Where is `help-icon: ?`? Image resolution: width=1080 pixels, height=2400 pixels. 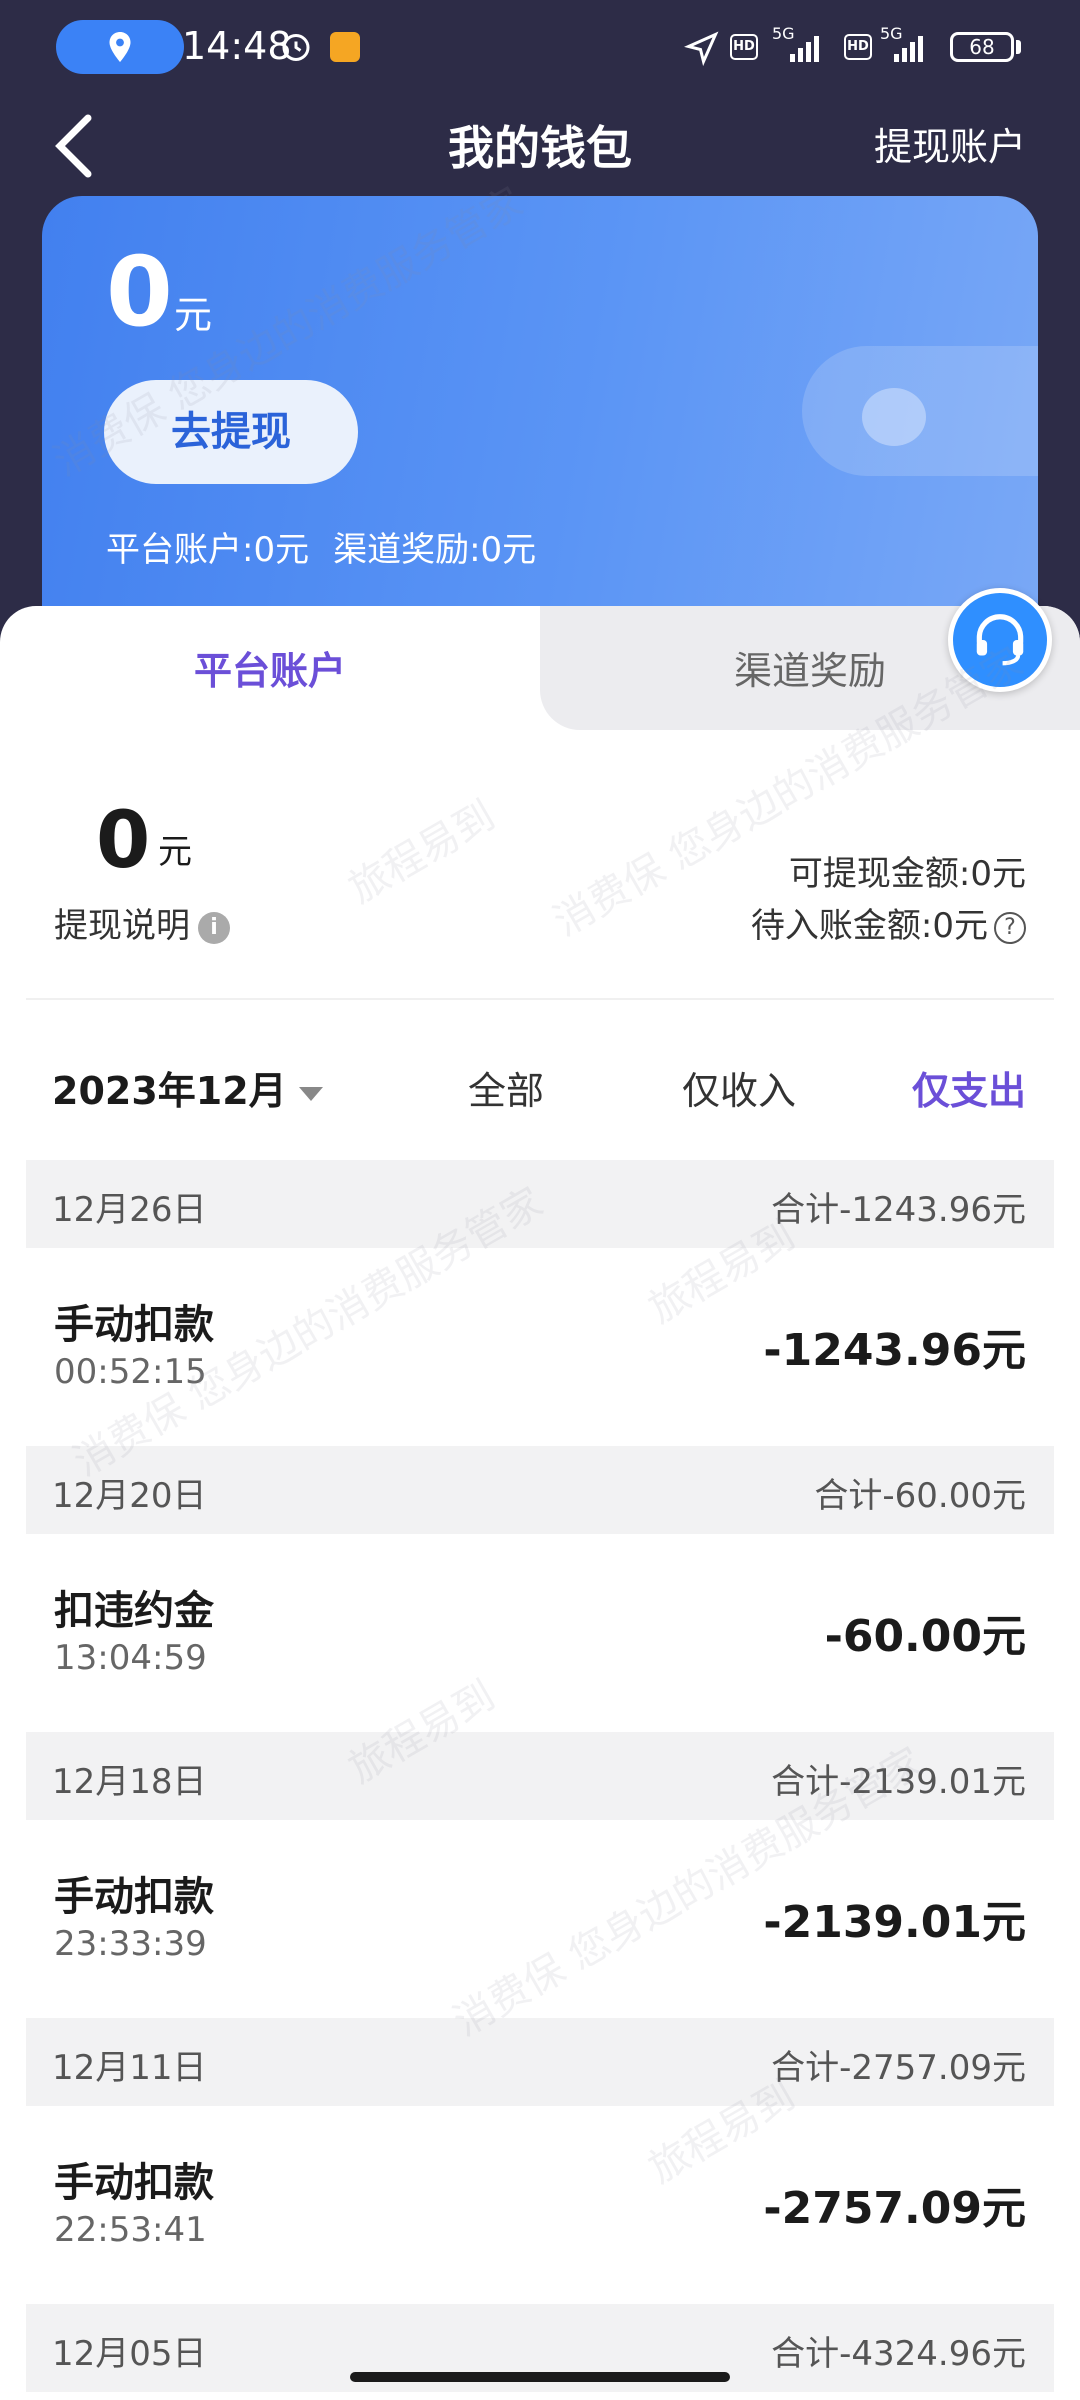
help-icon: ? is located at coordinates (1010, 927).